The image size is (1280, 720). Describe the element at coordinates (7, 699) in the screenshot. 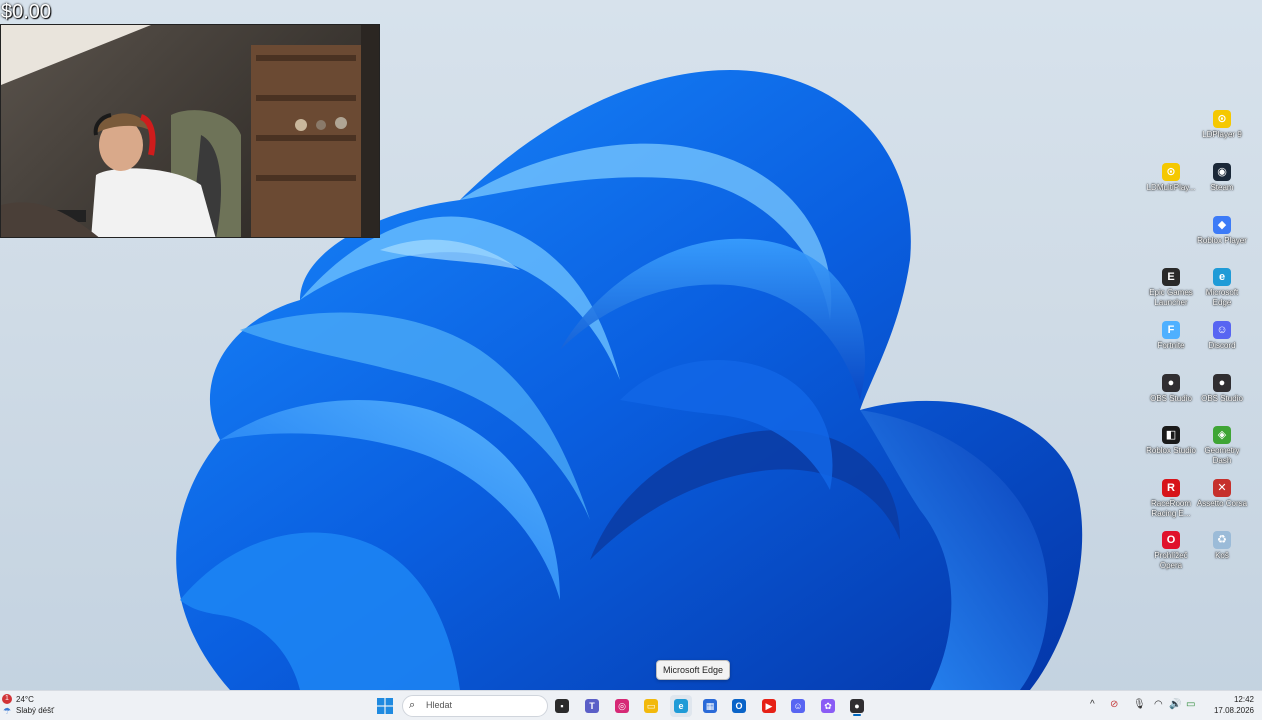

I see `notification-badge: 1` at that location.